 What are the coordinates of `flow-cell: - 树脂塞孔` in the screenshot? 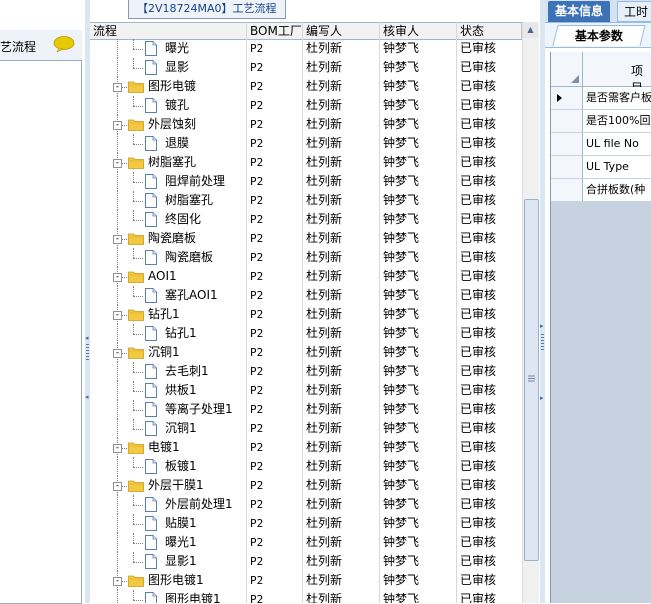 It's located at (168, 162).